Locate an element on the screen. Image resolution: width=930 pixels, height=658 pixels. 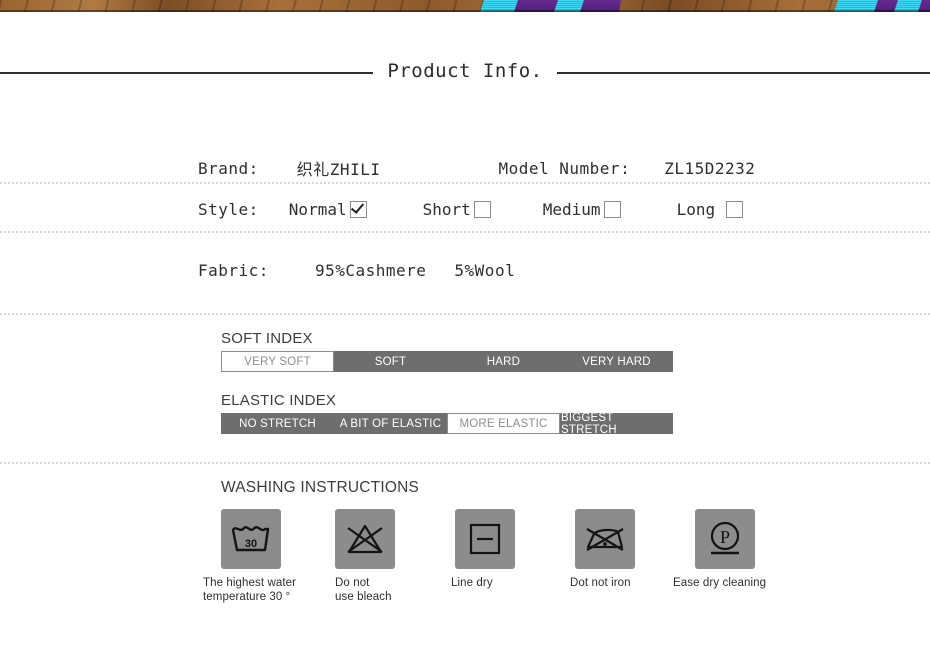
fabric-value-primary: 95%Cashmere is located at coordinates (370, 270).